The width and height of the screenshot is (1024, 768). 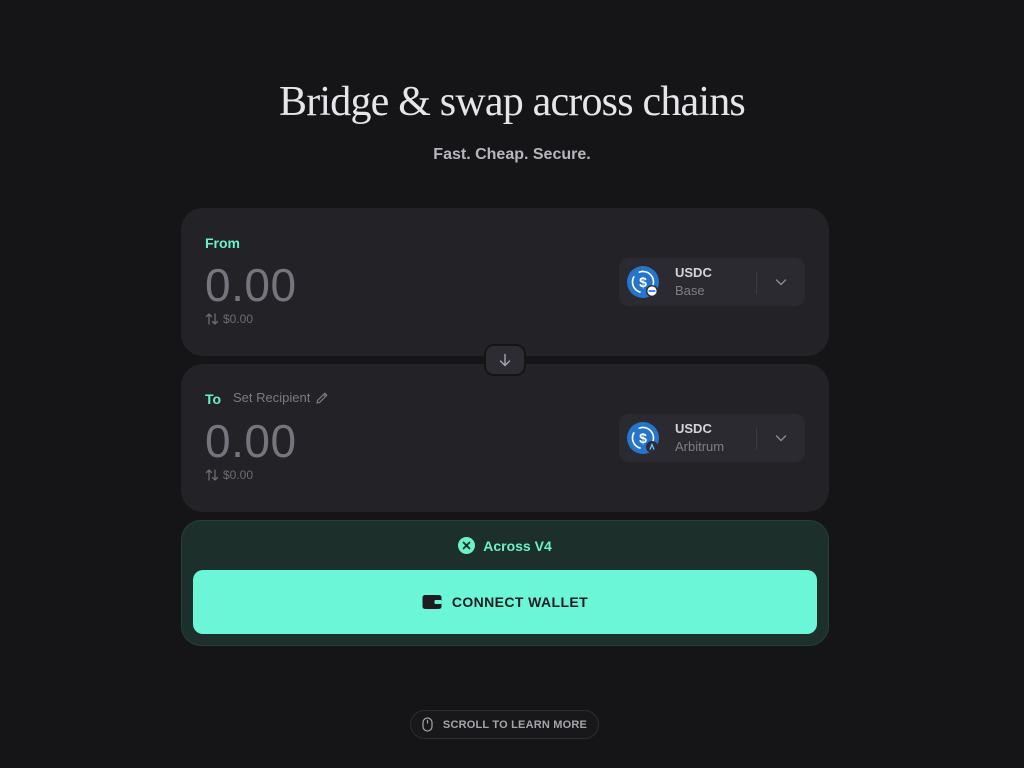 I want to click on from-token-chain: Base, so click(x=690, y=290).